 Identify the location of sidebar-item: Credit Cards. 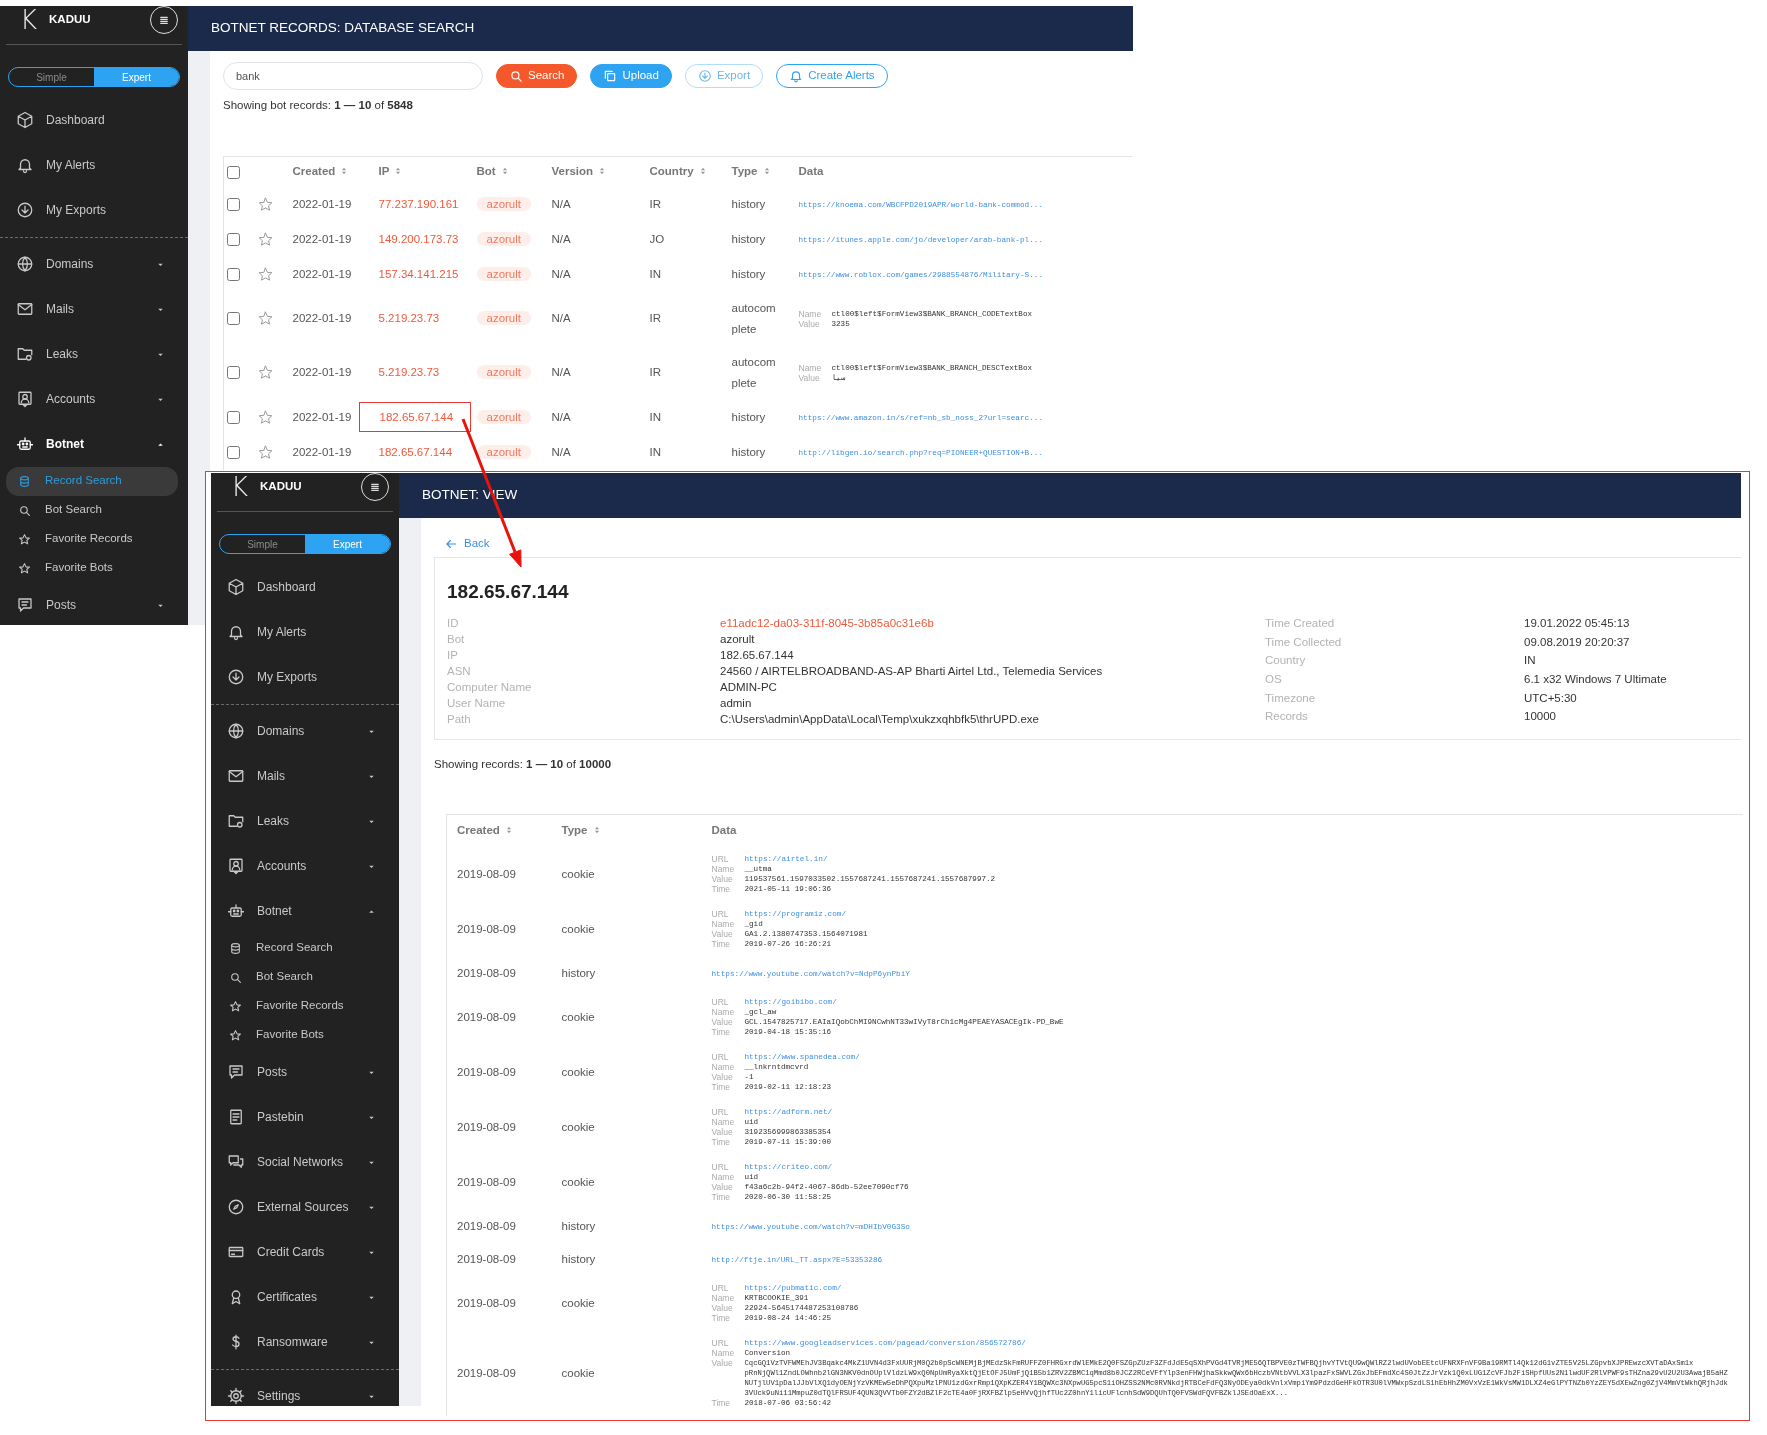
(305, 1252).